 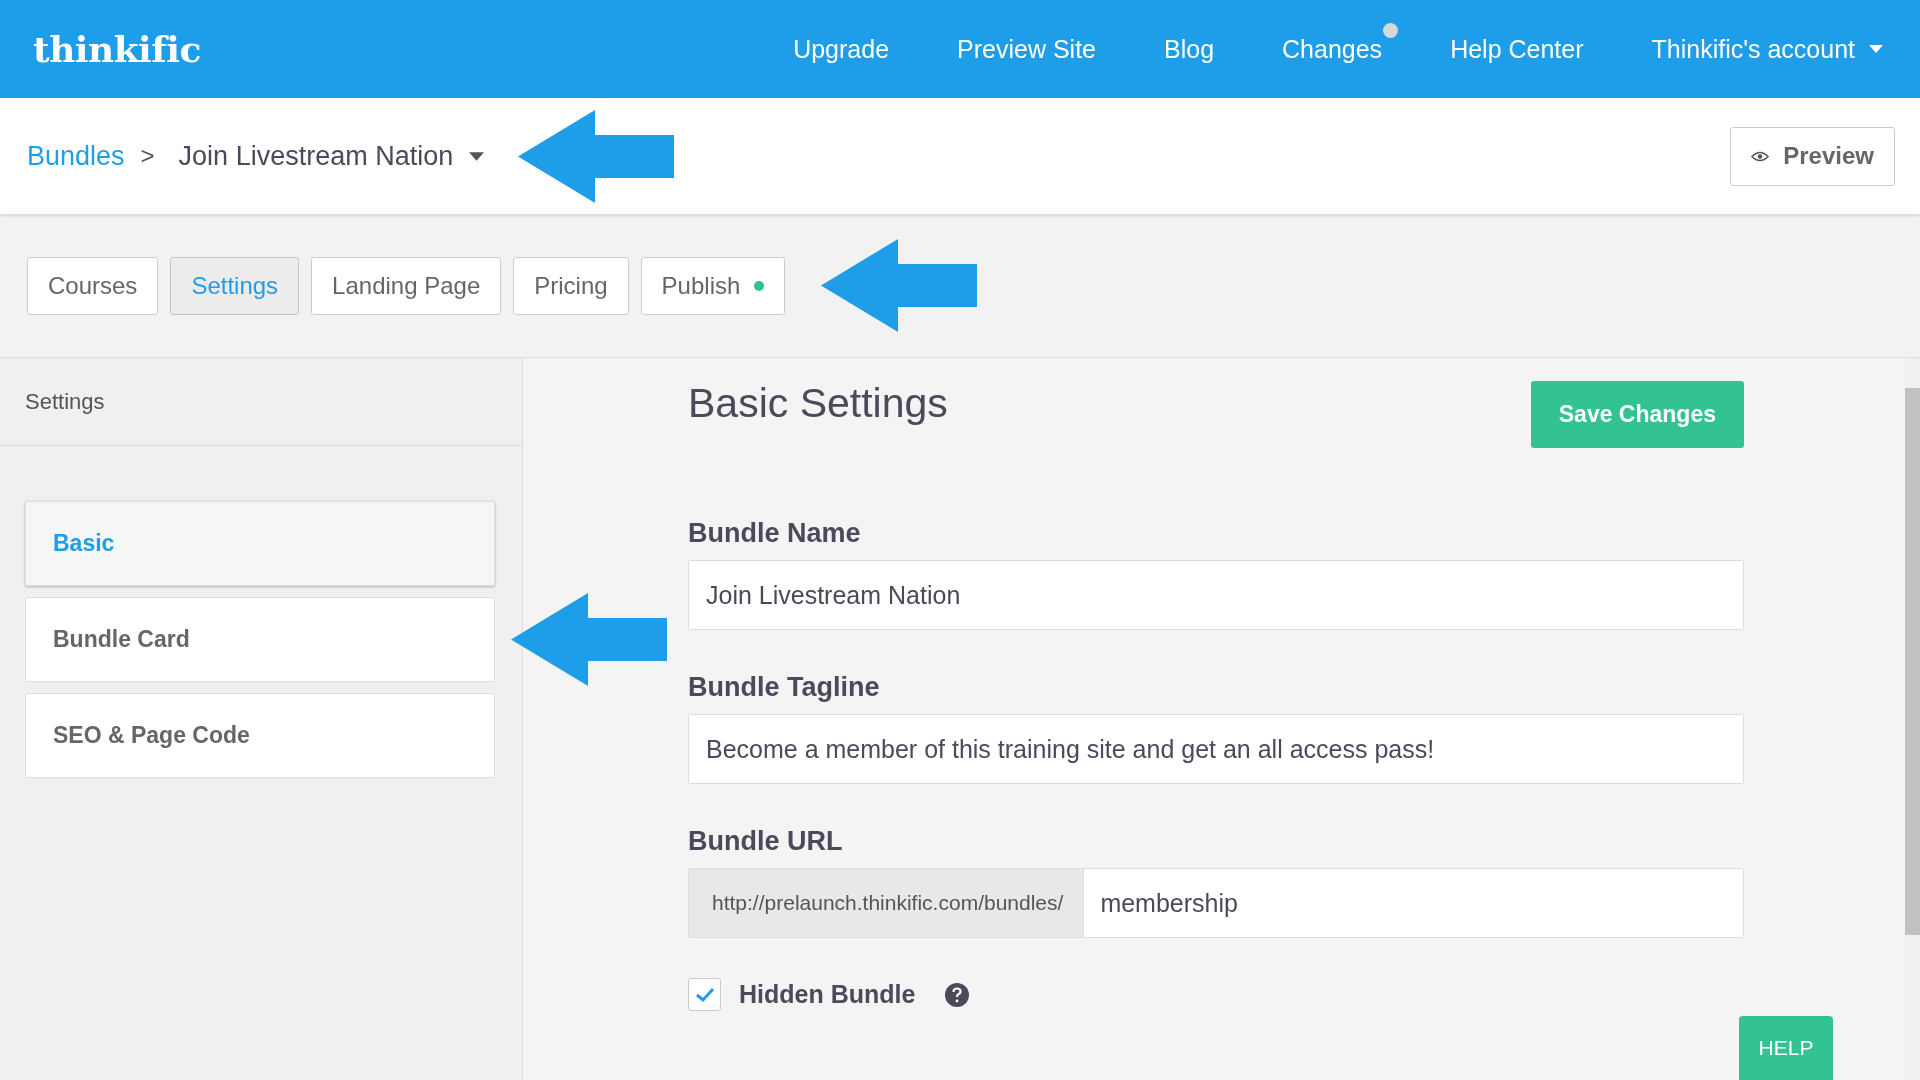 What do you see at coordinates (76, 156) in the screenshot?
I see `breadcrumb-link: Bundles` at bounding box center [76, 156].